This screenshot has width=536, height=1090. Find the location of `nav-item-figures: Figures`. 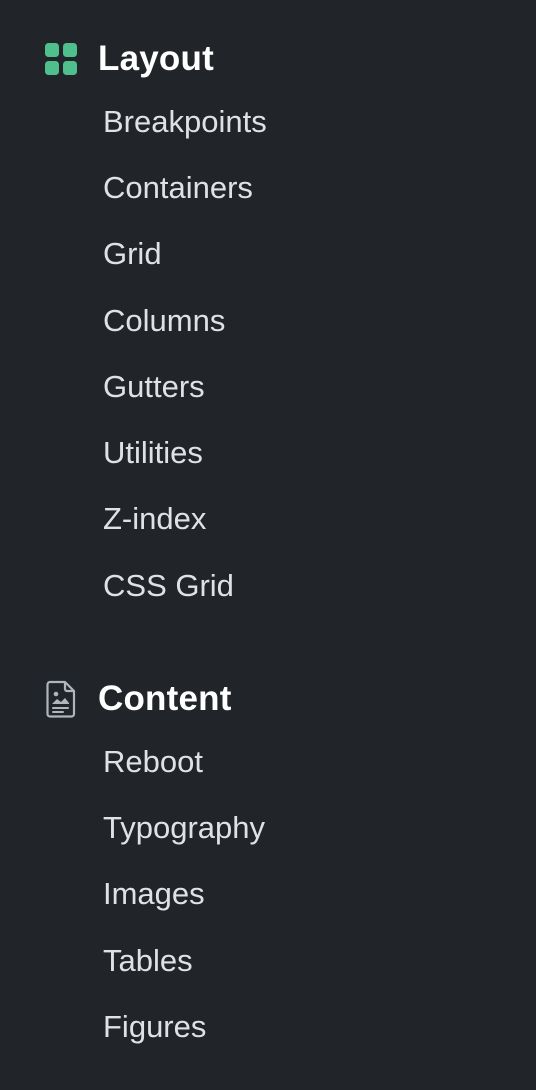

nav-item-figures: Figures is located at coordinates (184, 1027).